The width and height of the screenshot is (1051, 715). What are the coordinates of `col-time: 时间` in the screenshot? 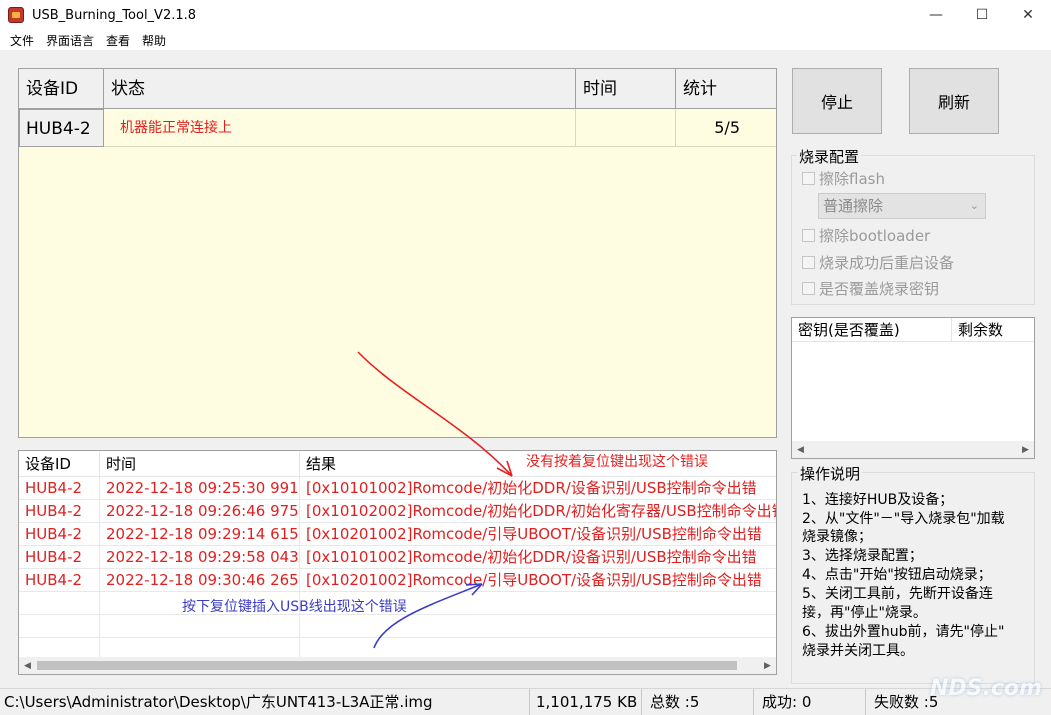 It's located at (626, 89).